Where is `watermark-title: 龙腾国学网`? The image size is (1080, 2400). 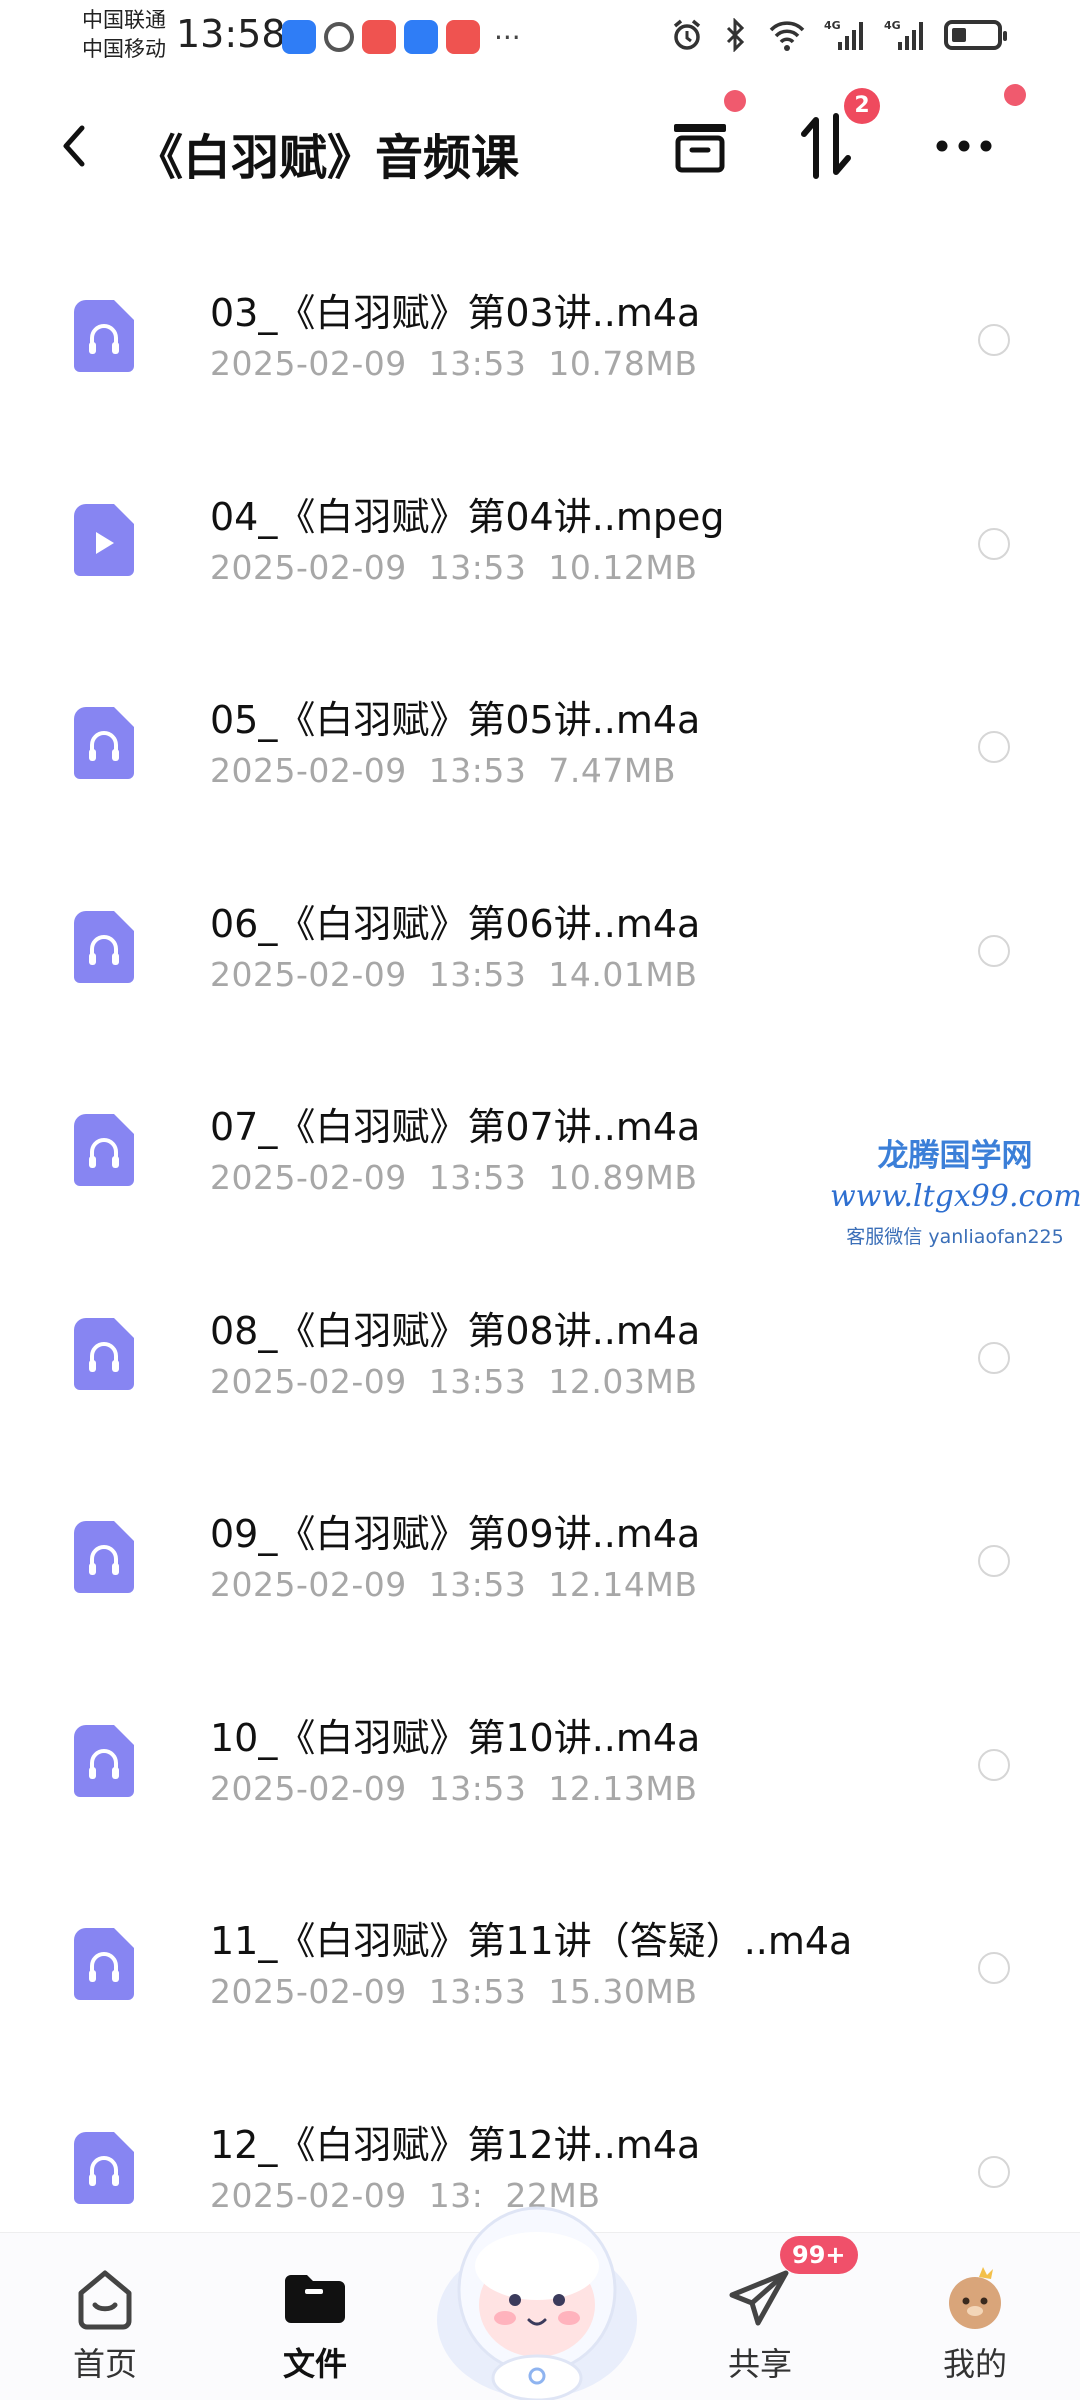
watermark-title: 龙腾国学网 is located at coordinates (955, 1156).